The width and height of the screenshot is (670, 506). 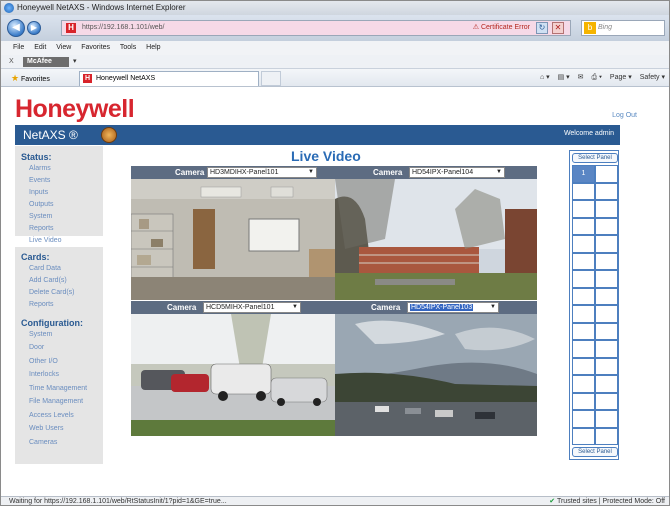 What do you see at coordinates (457, 172) in the screenshot?
I see `camera-select-2: HD54IPX-Panel104 ▼` at bounding box center [457, 172].